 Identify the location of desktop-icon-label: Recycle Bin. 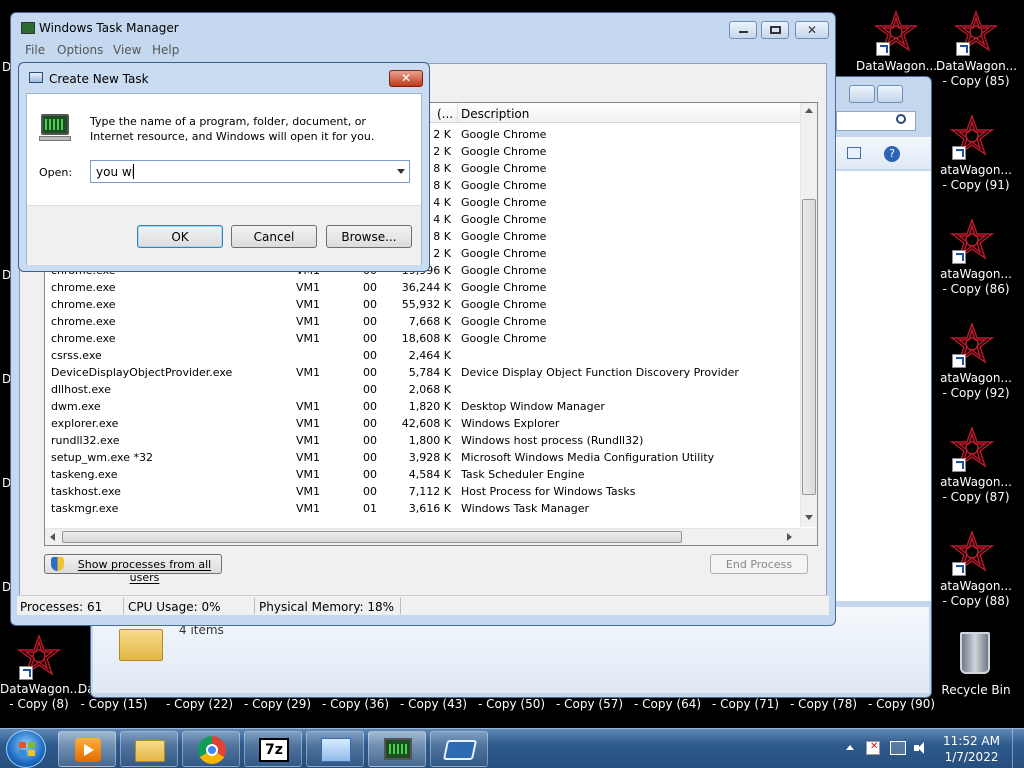
(976, 690).